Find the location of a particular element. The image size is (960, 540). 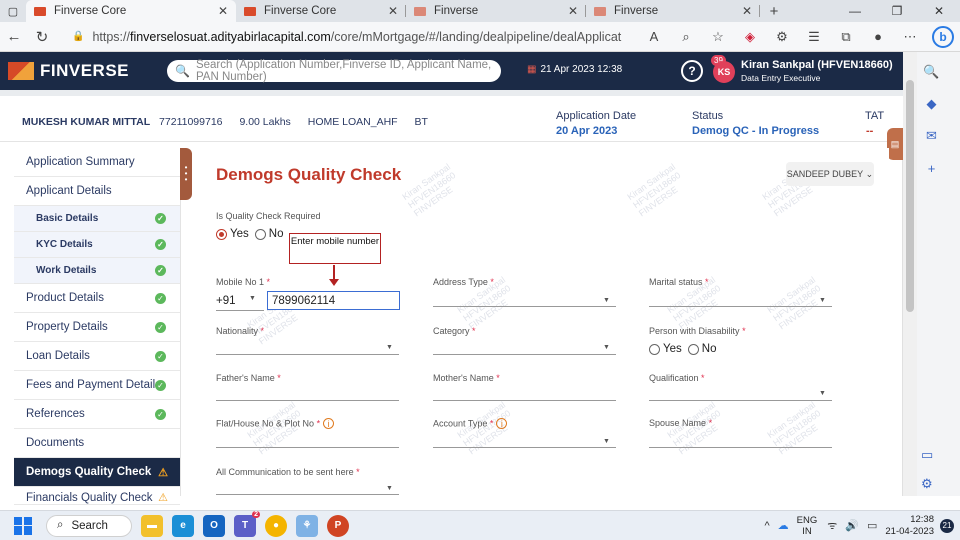

profile-icon: ● is located at coordinates (878, 36).